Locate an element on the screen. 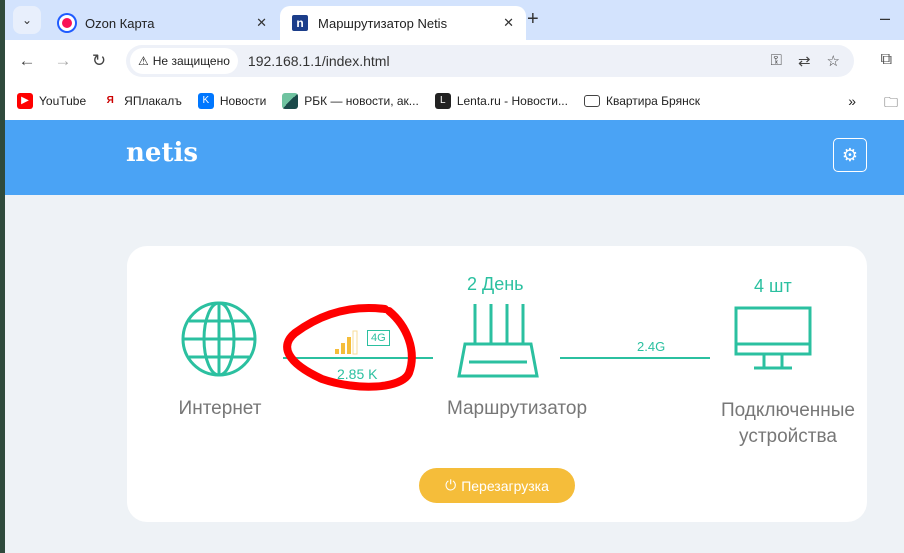 This screenshot has width=904, height=553. netis-icon: n is located at coordinates (300, 23).